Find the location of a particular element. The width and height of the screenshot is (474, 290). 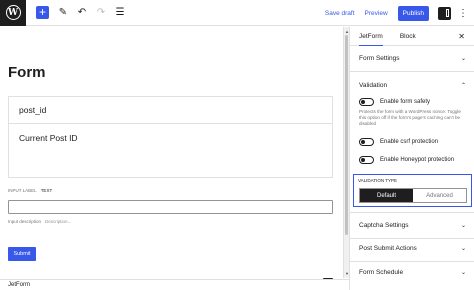

validation-type-label: VALIDATION TYPE is located at coordinates (378, 180).